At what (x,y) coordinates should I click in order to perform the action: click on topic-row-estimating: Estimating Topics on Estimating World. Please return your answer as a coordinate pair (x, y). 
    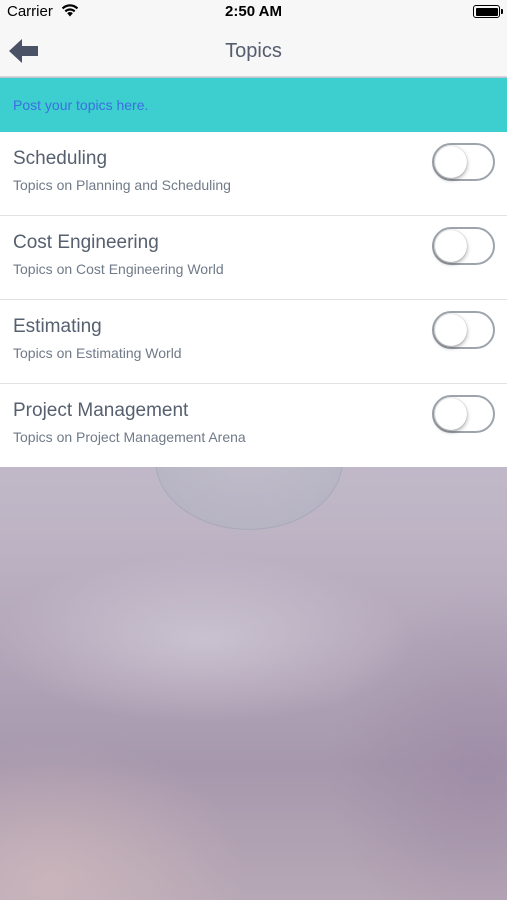
    Looking at the image, I should click on (253, 342).